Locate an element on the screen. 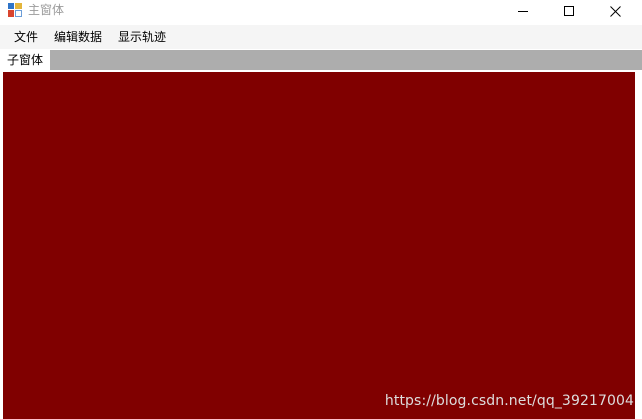 The height and width of the screenshot is (419, 642). close-icon is located at coordinates (615, 11).